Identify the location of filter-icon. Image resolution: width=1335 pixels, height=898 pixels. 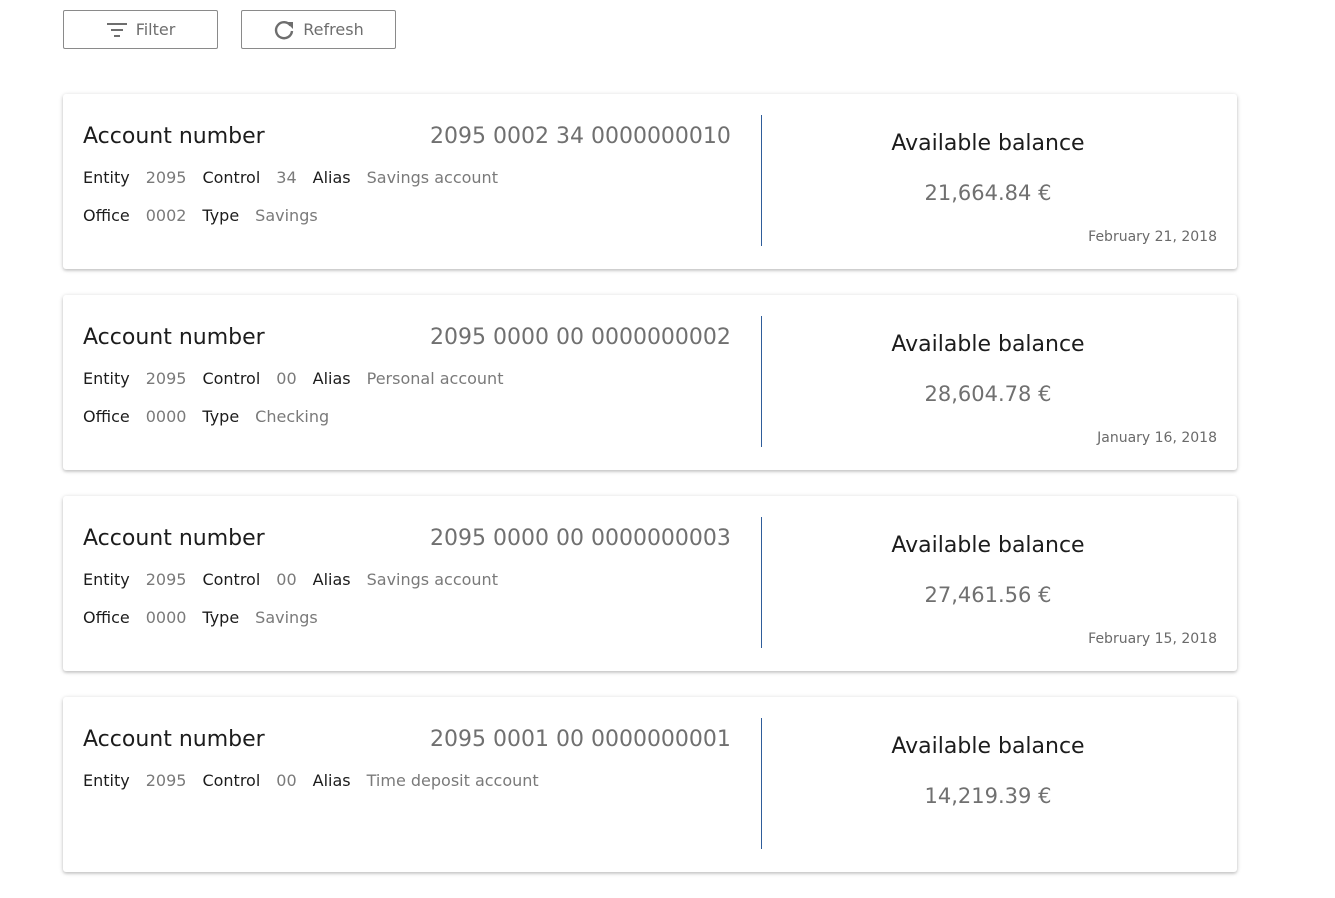
(117, 30).